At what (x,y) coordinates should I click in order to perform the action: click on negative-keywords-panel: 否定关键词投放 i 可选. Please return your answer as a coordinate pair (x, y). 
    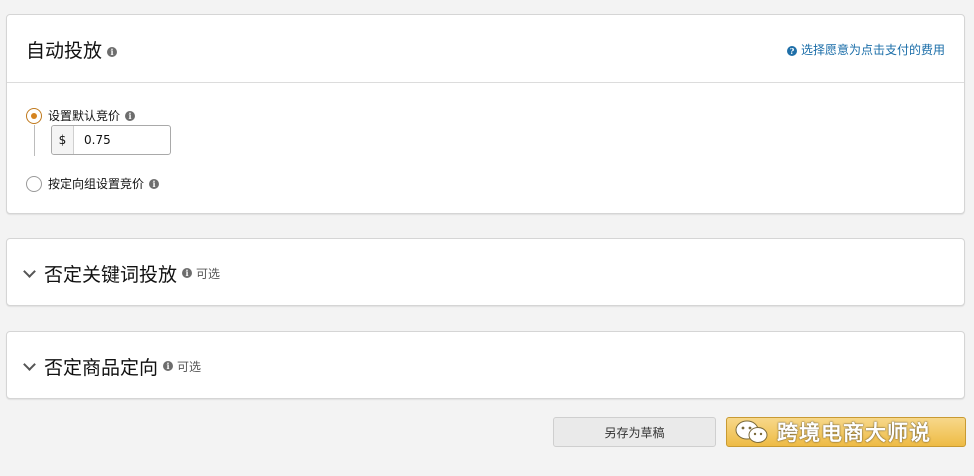
    Looking at the image, I should click on (485, 272).